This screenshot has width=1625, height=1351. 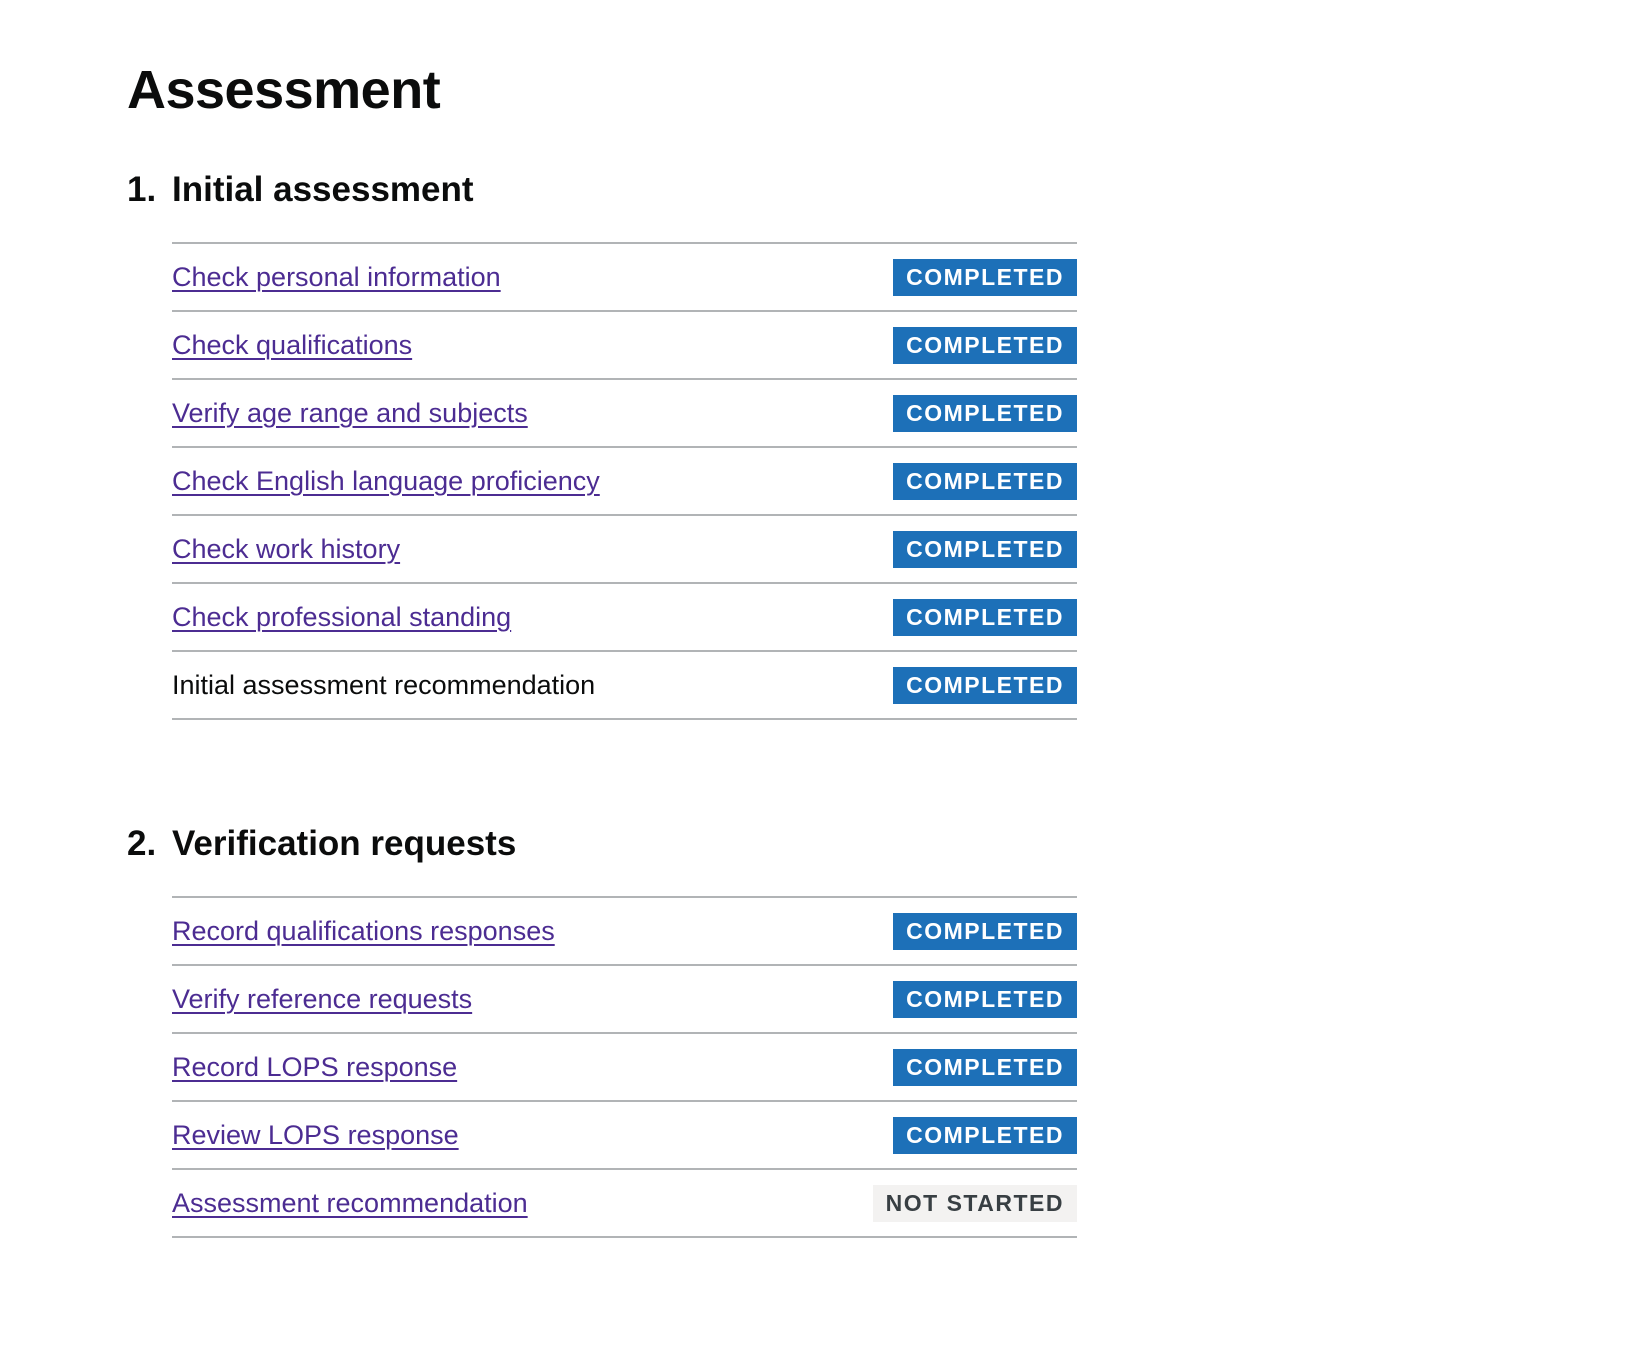 What do you see at coordinates (384, 684) in the screenshot?
I see `task-text-initial-assessment-recommendation: Initial assessment recommendation` at bounding box center [384, 684].